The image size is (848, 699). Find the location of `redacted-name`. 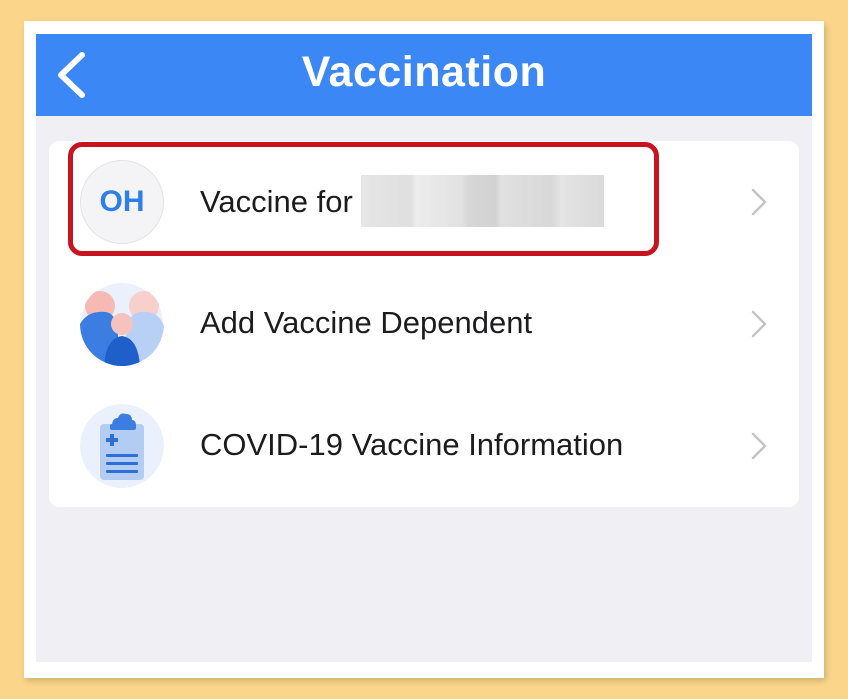

redacted-name is located at coordinates (482, 201).